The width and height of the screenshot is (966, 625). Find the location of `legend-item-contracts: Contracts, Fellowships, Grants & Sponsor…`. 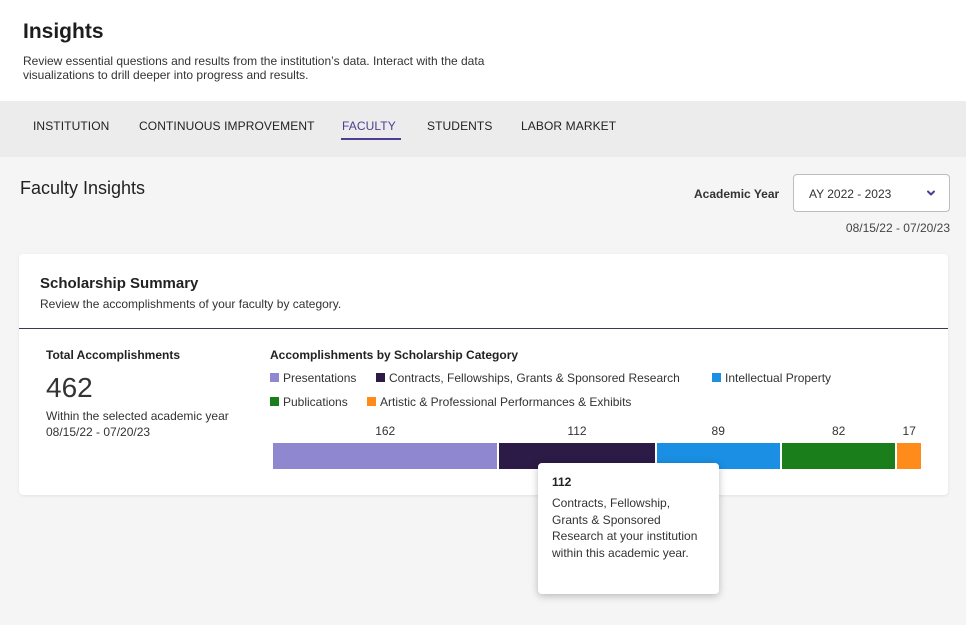

legend-item-contracts: Contracts, Fellowships, Grants & Sponsor… is located at coordinates (528, 378).